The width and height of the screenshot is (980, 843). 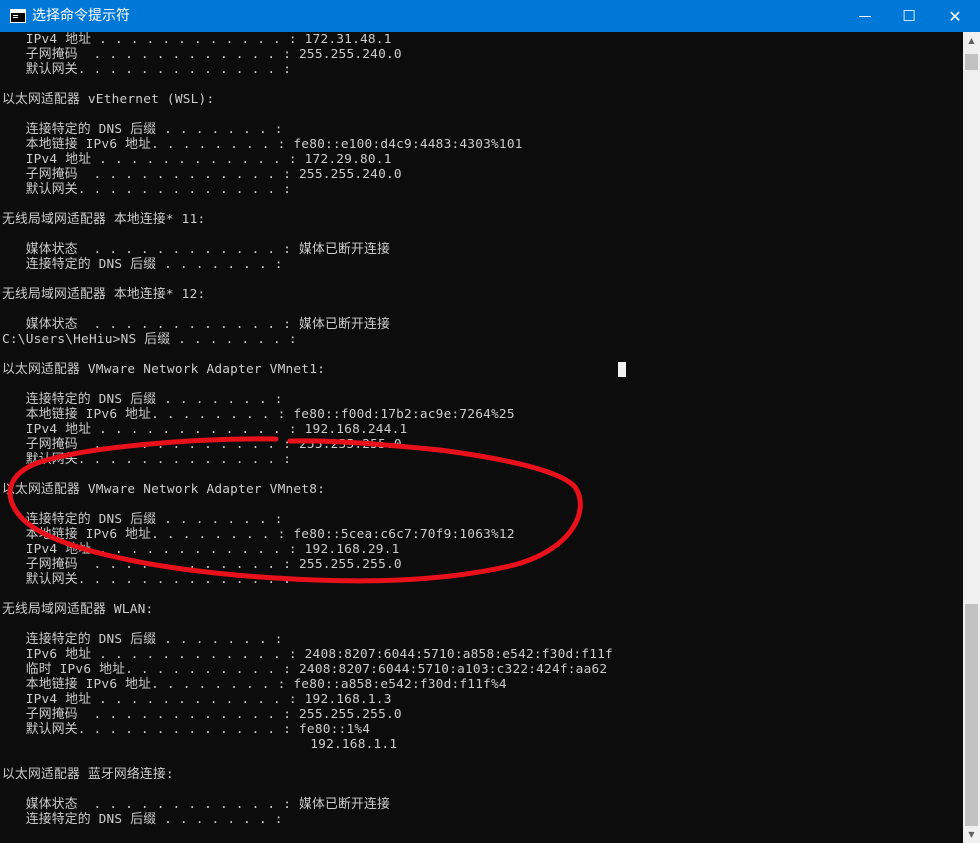 I want to click on console-line: C:\Users\HeHiu>NS 后缀 . . . . . . . :, so click(x=149, y=339).